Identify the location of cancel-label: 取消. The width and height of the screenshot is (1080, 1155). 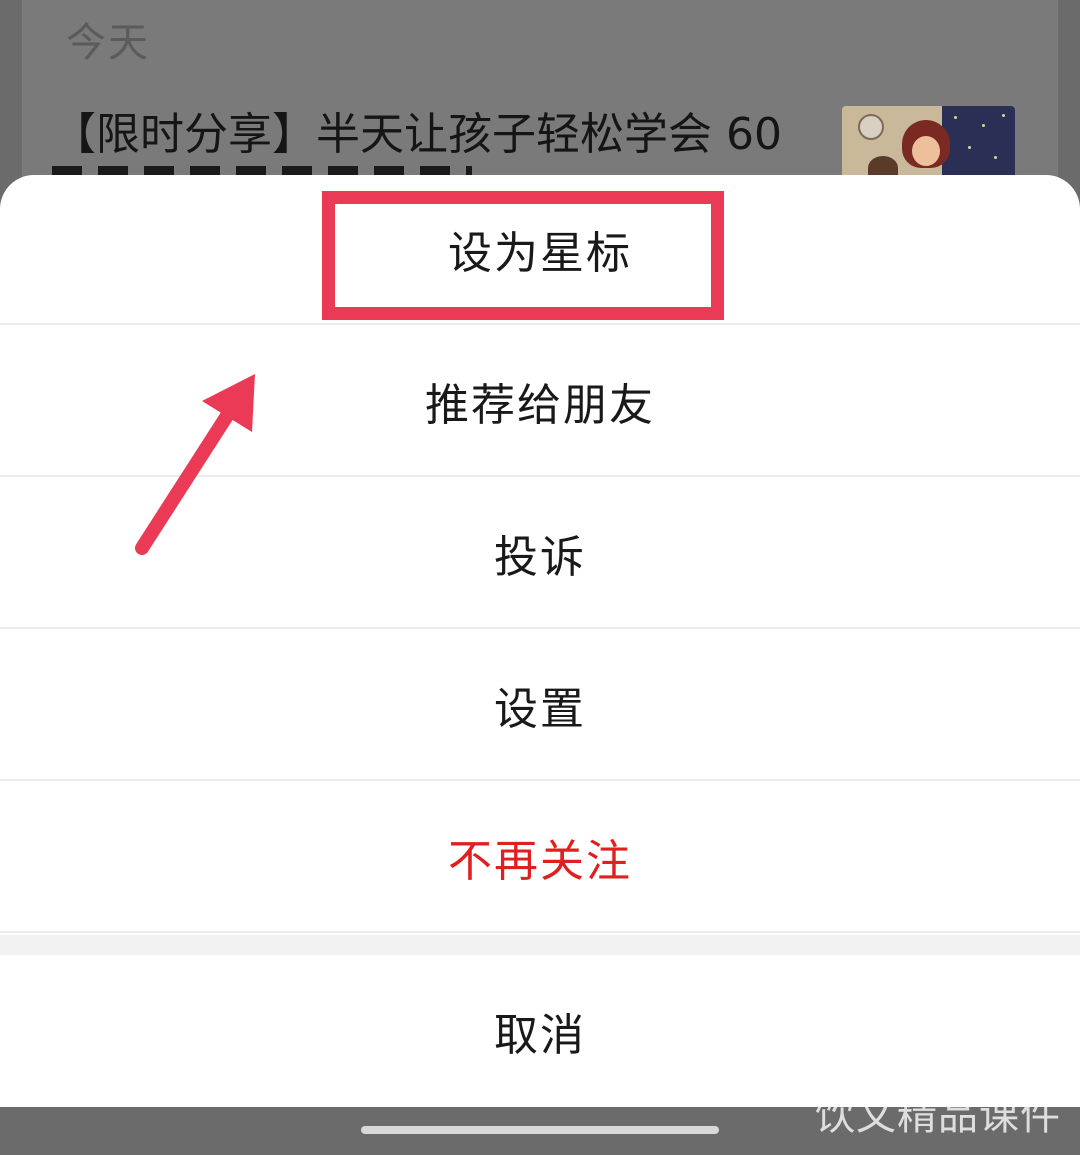
(540, 1035).